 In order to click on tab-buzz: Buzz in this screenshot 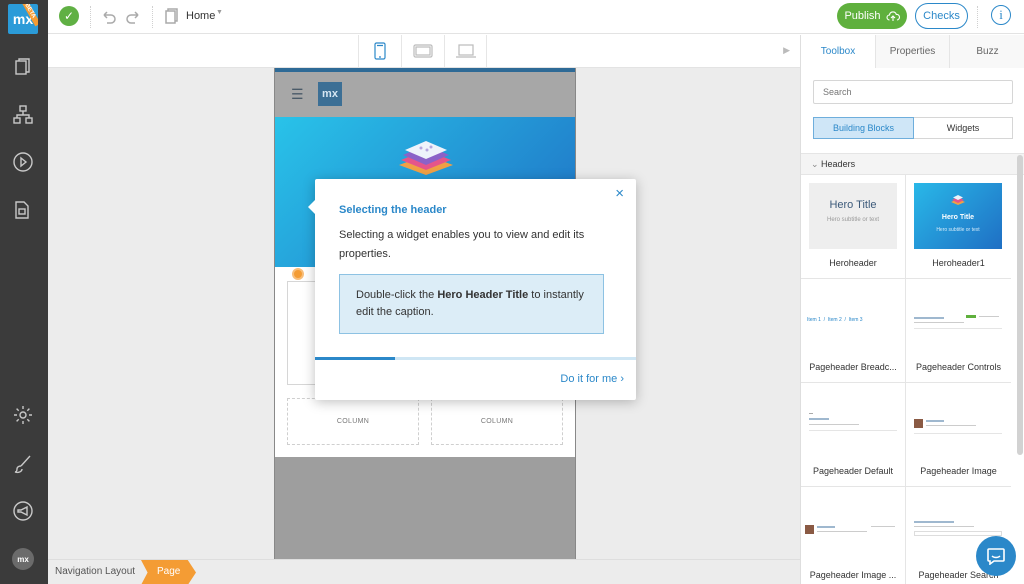, I will do `click(986, 51)`.